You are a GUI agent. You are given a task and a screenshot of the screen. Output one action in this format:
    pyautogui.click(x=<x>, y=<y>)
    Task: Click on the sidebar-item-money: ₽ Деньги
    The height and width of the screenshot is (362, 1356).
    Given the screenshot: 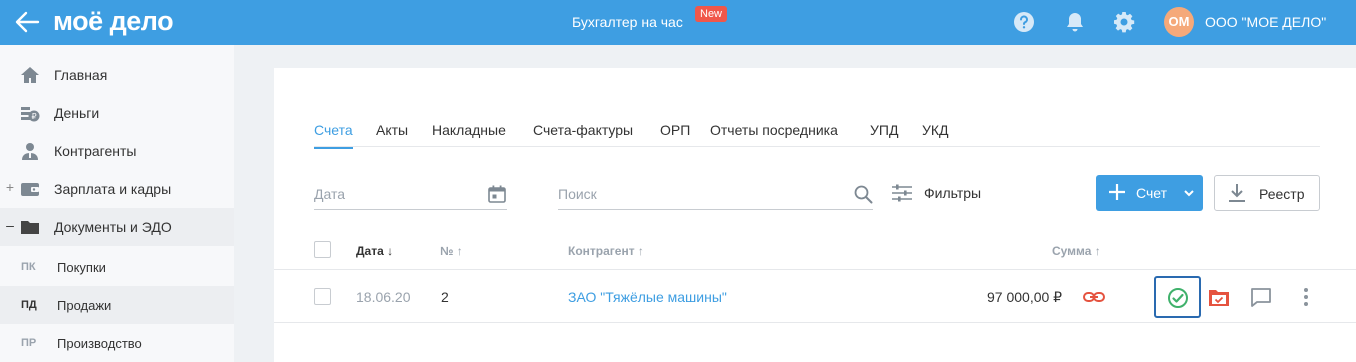 What is the action you would take?
    pyautogui.click(x=117, y=113)
    